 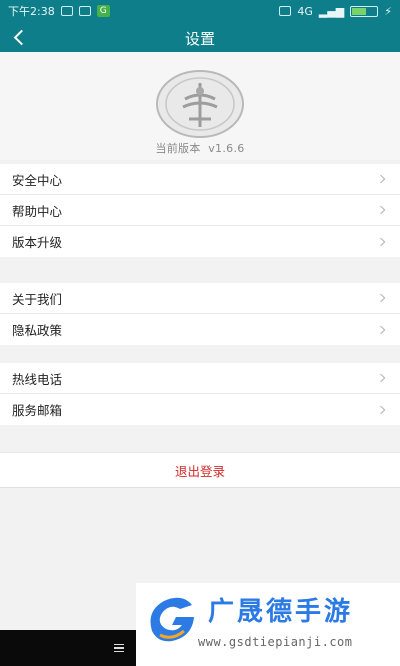 What do you see at coordinates (200, 179) in the screenshot?
I see `menu-item-security-center: 安全中心` at bounding box center [200, 179].